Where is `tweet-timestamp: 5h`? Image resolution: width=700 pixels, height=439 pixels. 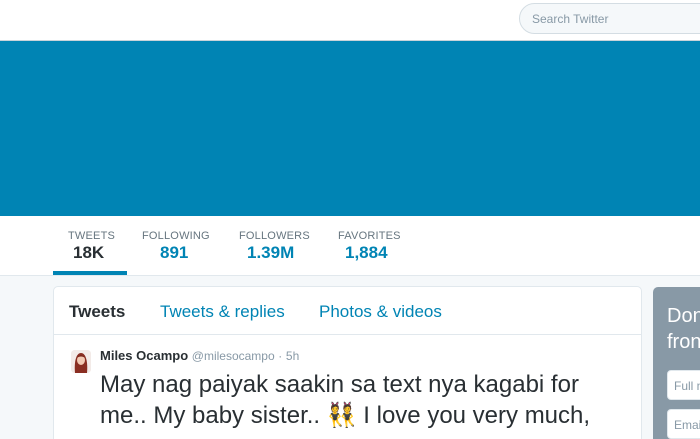 tweet-timestamp: 5h is located at coordinates (292, 356).